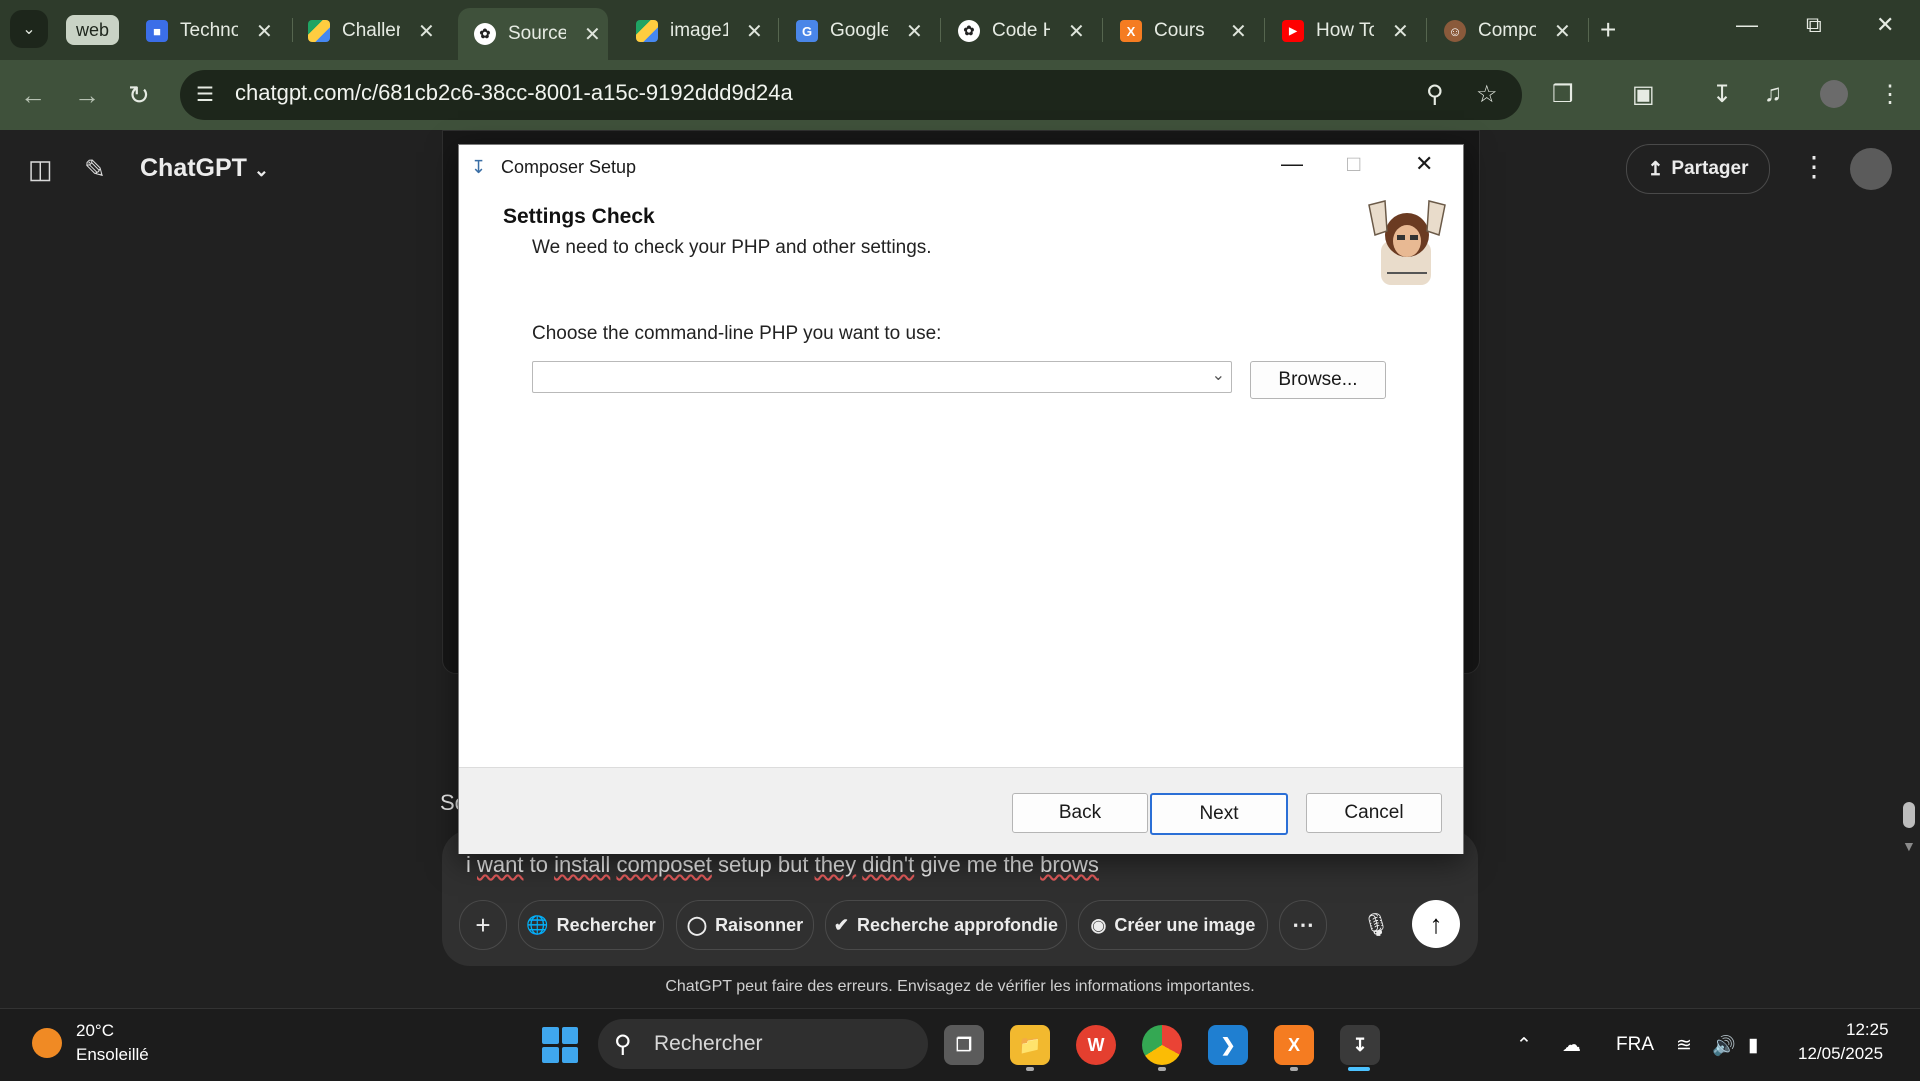  I want to click on plus-icon: +, so click(483, 924).